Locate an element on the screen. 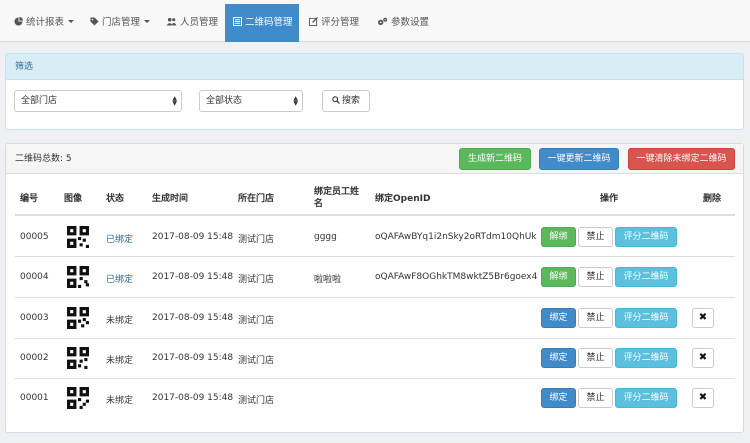 The height and width of the screenshot is (443, 750). header-status: 状态 is located at coordinates (115, 199).